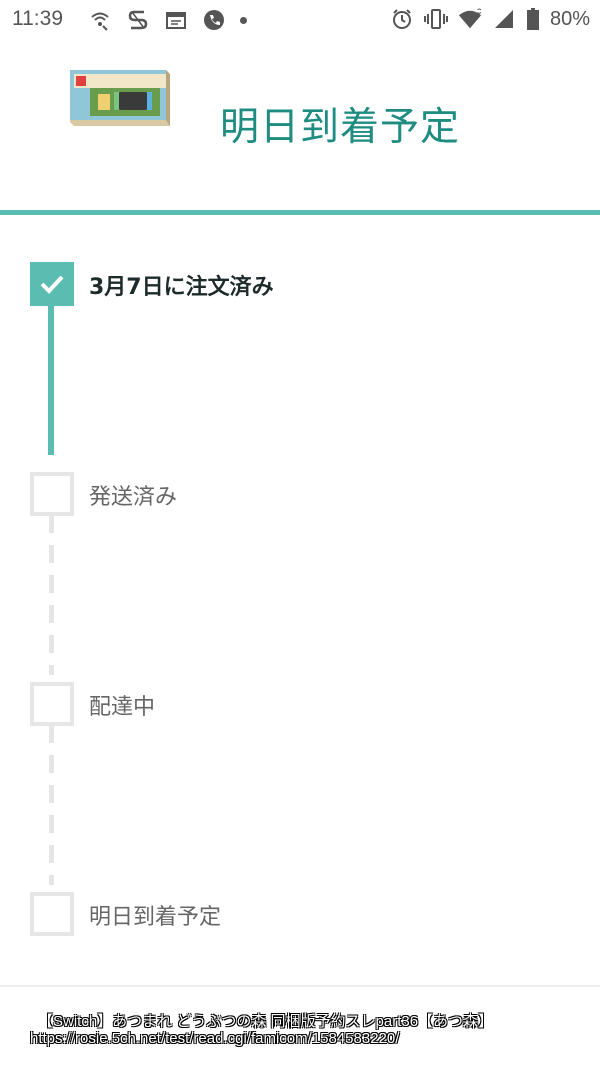 The width and height of the screenshot is (600, 1067). Describe the element at coordinates (310, 914) in the screenshot. I see `timeline-step-arriving: 明日到着予定` at that location.